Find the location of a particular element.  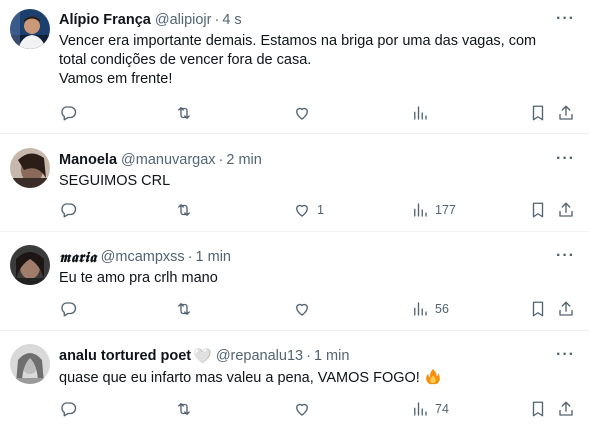

action-bar is located at coordinates (317, 114).